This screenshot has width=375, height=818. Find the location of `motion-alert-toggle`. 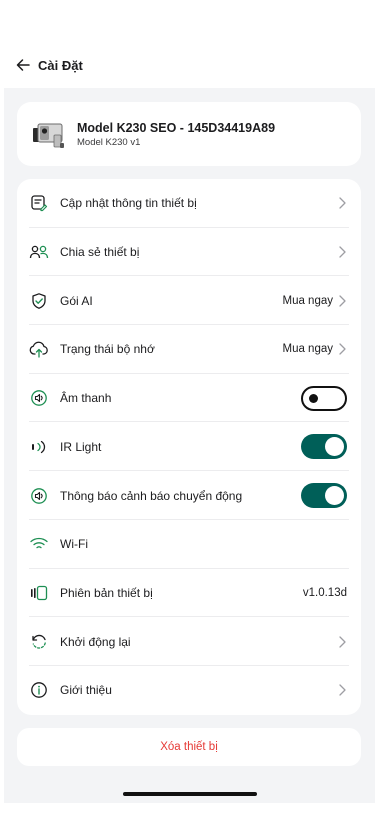

motion-alert-toggle is located at coordinates (324, 496).